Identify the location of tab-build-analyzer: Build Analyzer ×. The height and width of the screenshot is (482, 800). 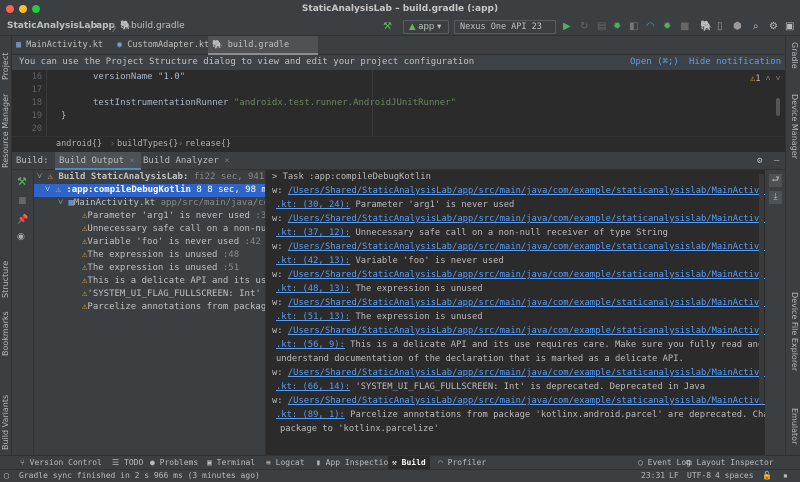
(186, 161).